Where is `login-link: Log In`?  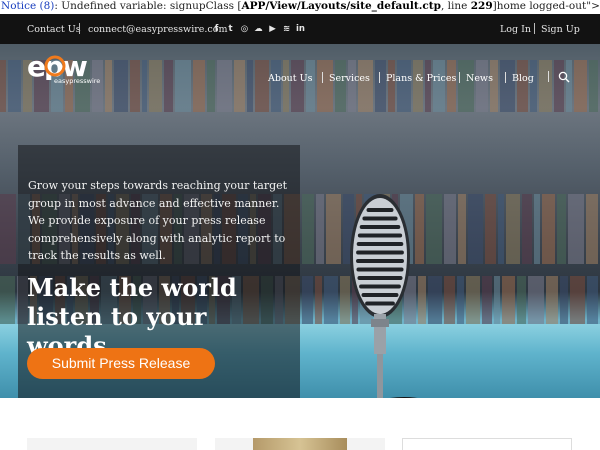
login-link: Log In is located at coordinates (515, 29).